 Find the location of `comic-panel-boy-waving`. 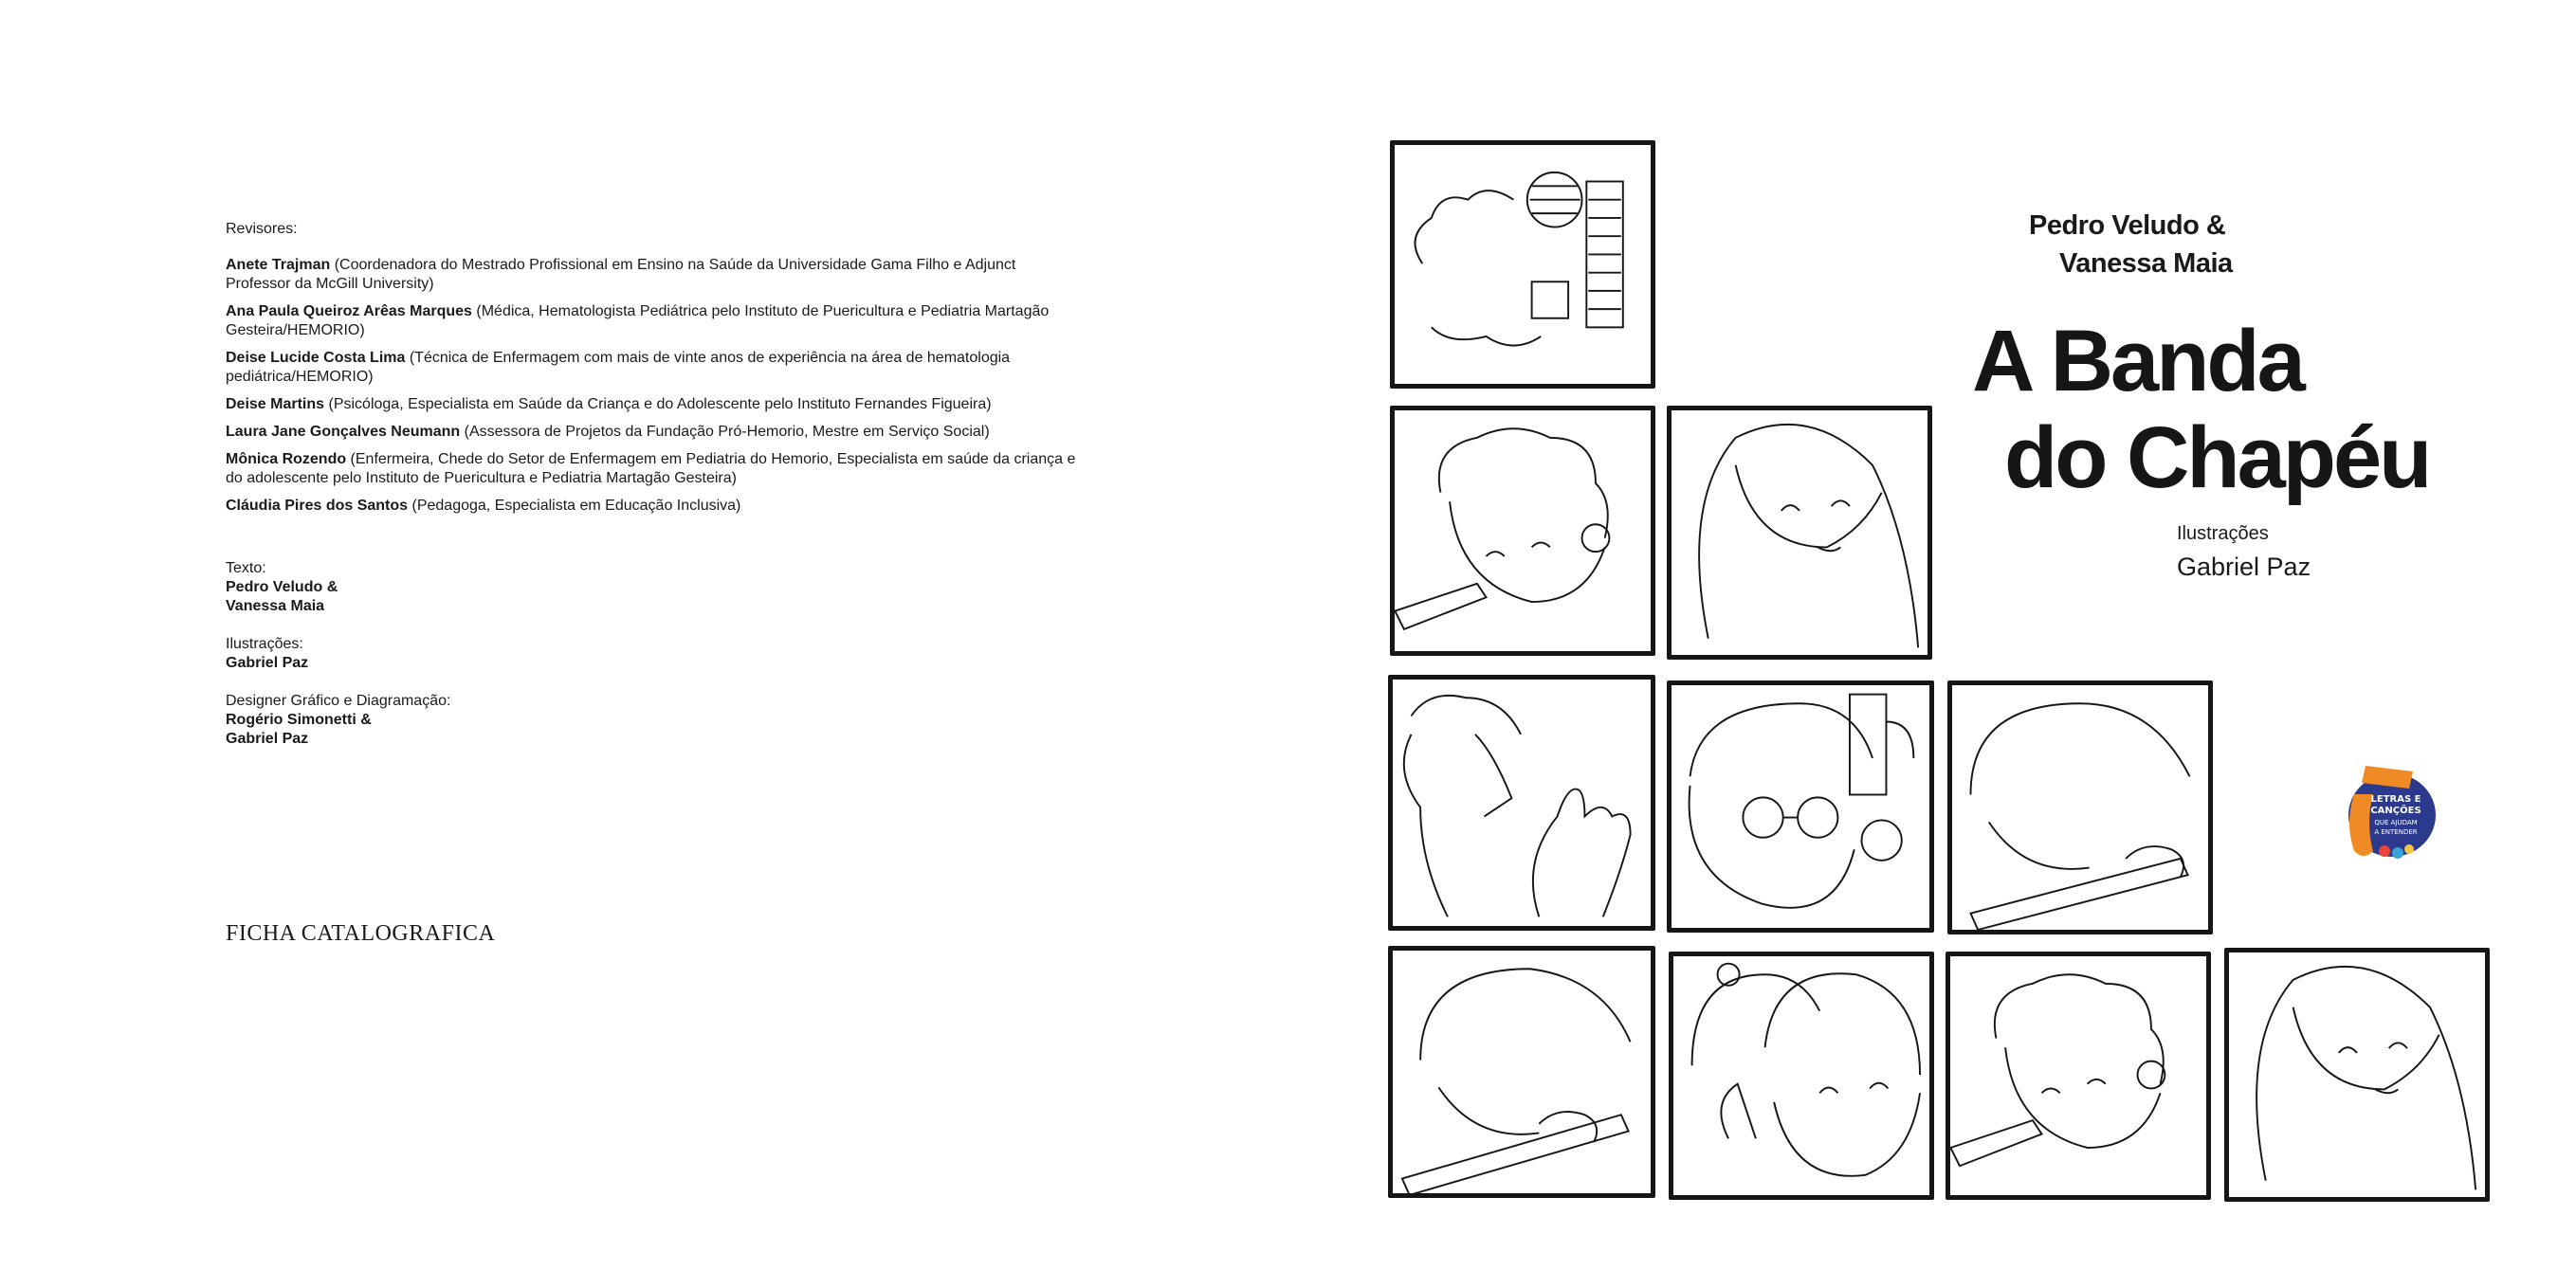

comic-panel-boy-waving is located at coordinates (1521, 803).